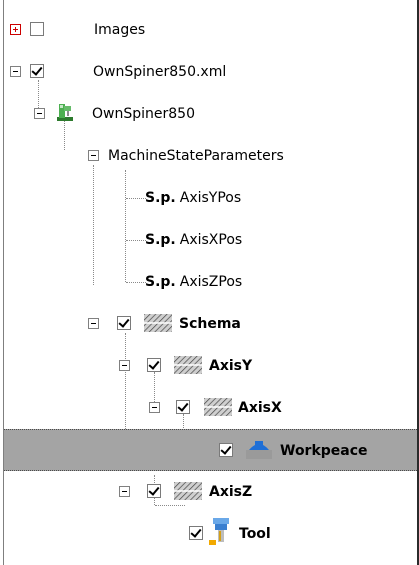 The image size is (419, 565). What do you see at coordinates (183, 407) in the screenshot?
I see `axisx-checkbox` at bounding box center [183, 407].